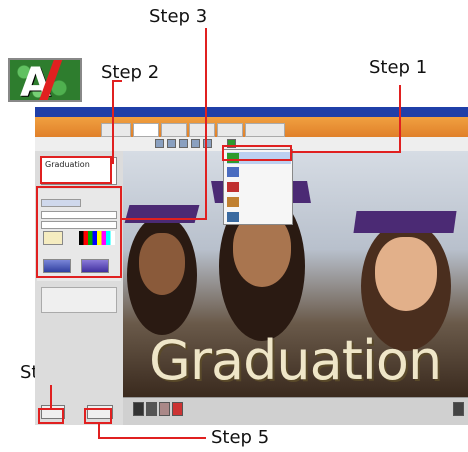 The width and height of the screenshot is (468, 452). Describe the element at coordinates (164, 219) in the screenshot. I see `step3-line-horizontal` at that location.